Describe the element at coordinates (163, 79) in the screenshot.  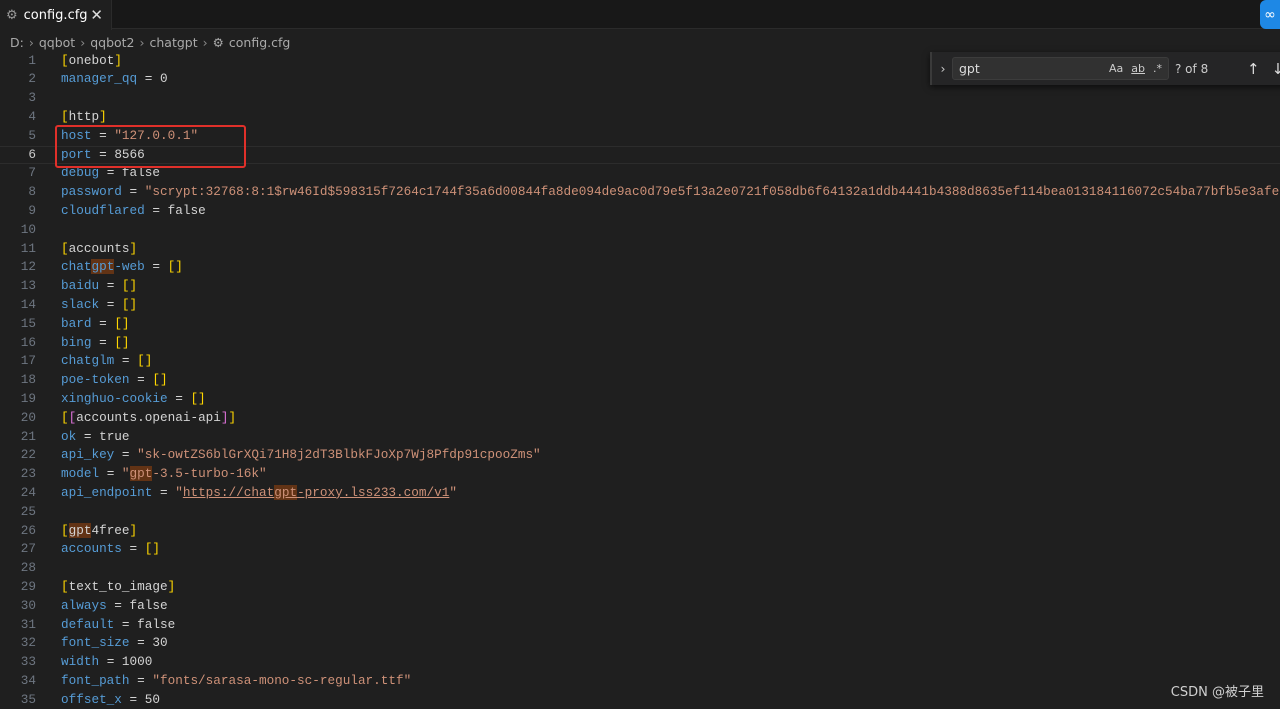
I see `value-token: 0` at that location.